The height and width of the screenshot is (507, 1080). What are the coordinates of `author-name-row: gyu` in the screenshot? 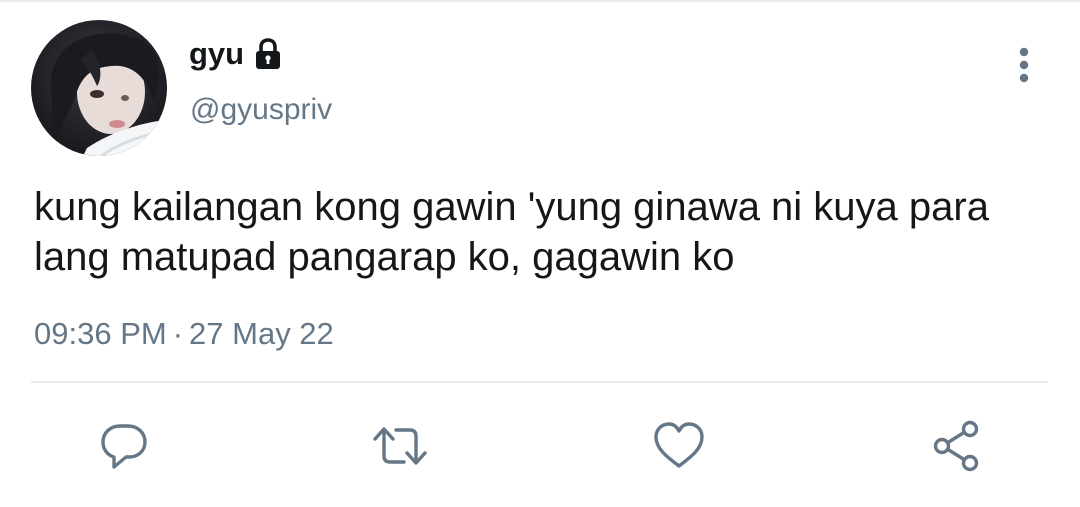 It's located at (236, 54).